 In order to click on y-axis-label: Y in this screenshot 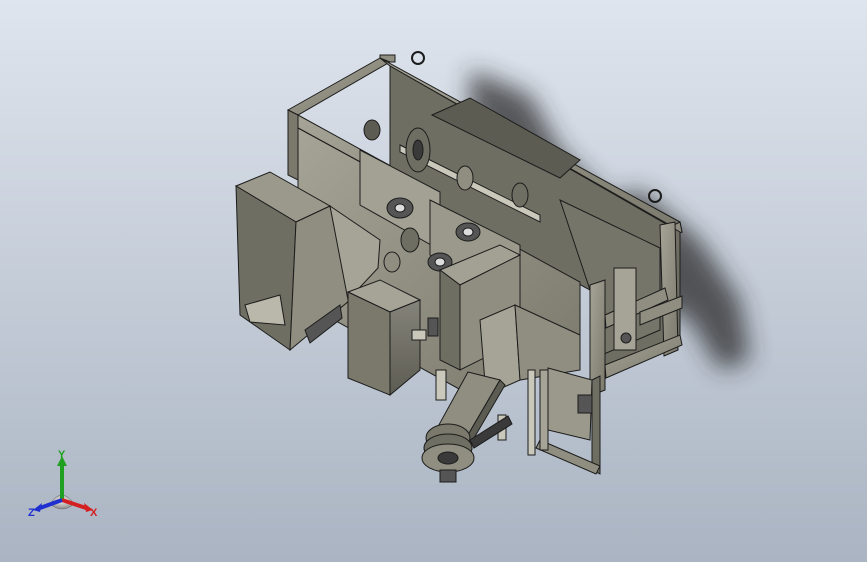, I will do `click(62, 455)`.